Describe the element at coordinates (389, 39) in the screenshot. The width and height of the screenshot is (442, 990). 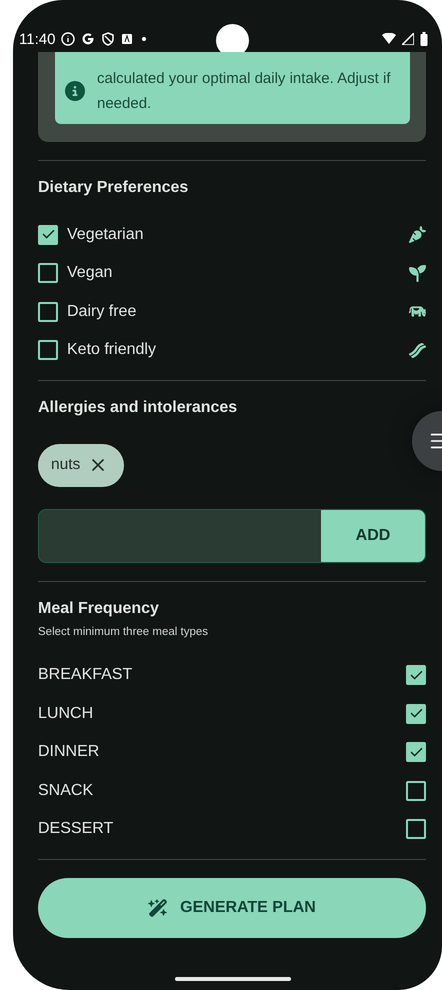
I see `wifi-icon` at that location.